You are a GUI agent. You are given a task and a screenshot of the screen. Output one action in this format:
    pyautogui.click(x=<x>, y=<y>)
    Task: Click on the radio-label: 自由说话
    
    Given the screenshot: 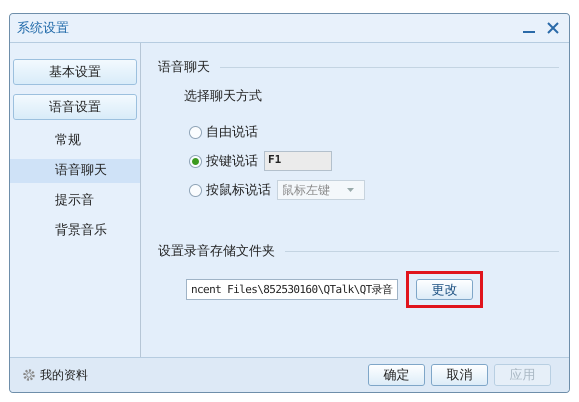 What is the action you would take?
    pyautogui.click(x=232, y=132)
    